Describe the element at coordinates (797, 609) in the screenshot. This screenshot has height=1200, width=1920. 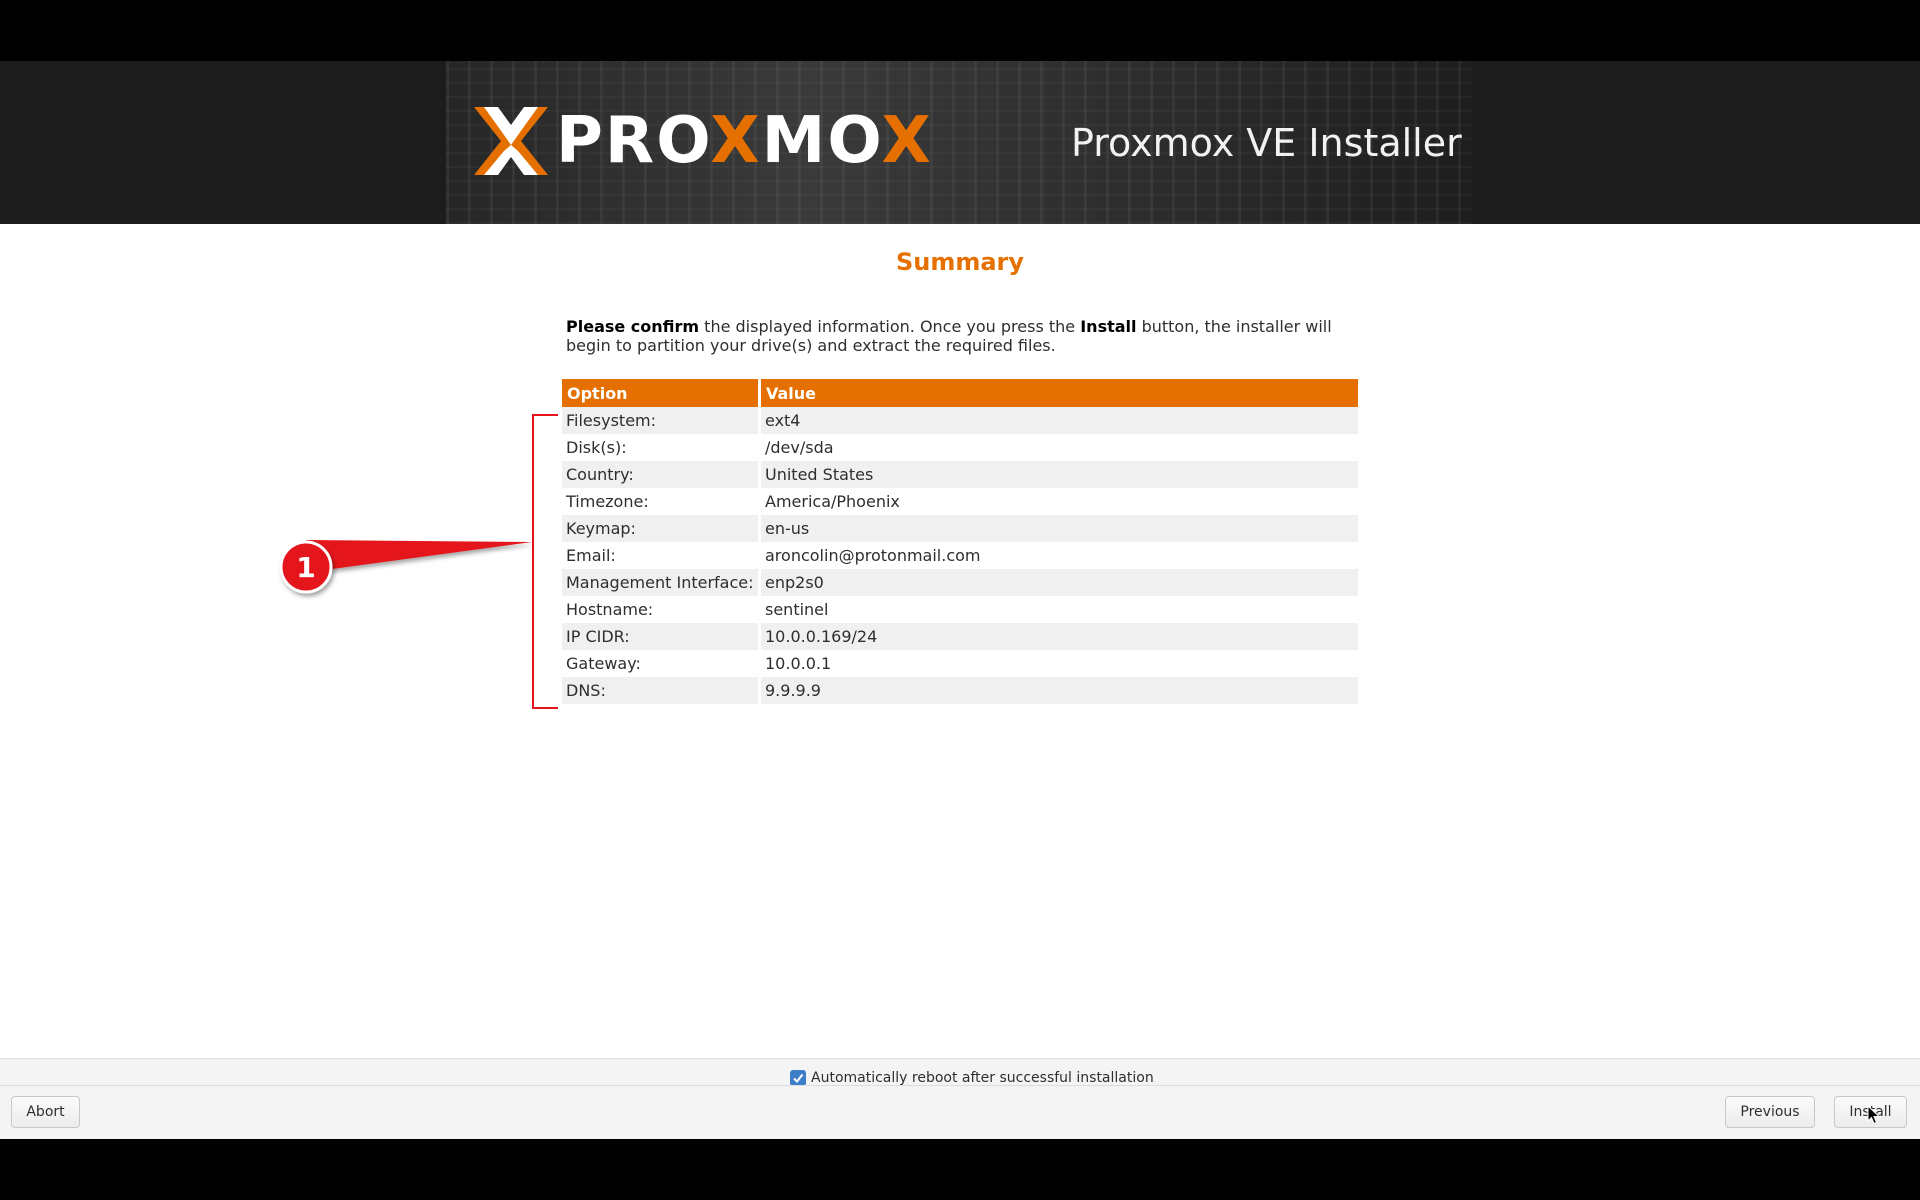
I see `value-cell: sentinel` at that location.